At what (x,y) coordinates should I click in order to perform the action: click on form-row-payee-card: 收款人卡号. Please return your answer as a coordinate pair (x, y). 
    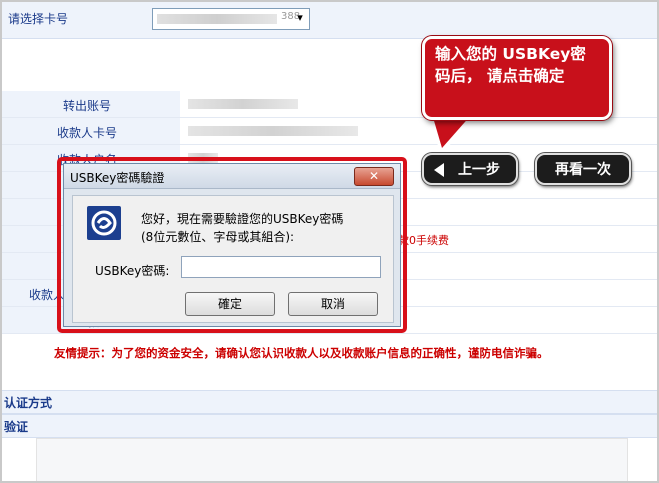
    Looking at the image, I should click on (329, 131).